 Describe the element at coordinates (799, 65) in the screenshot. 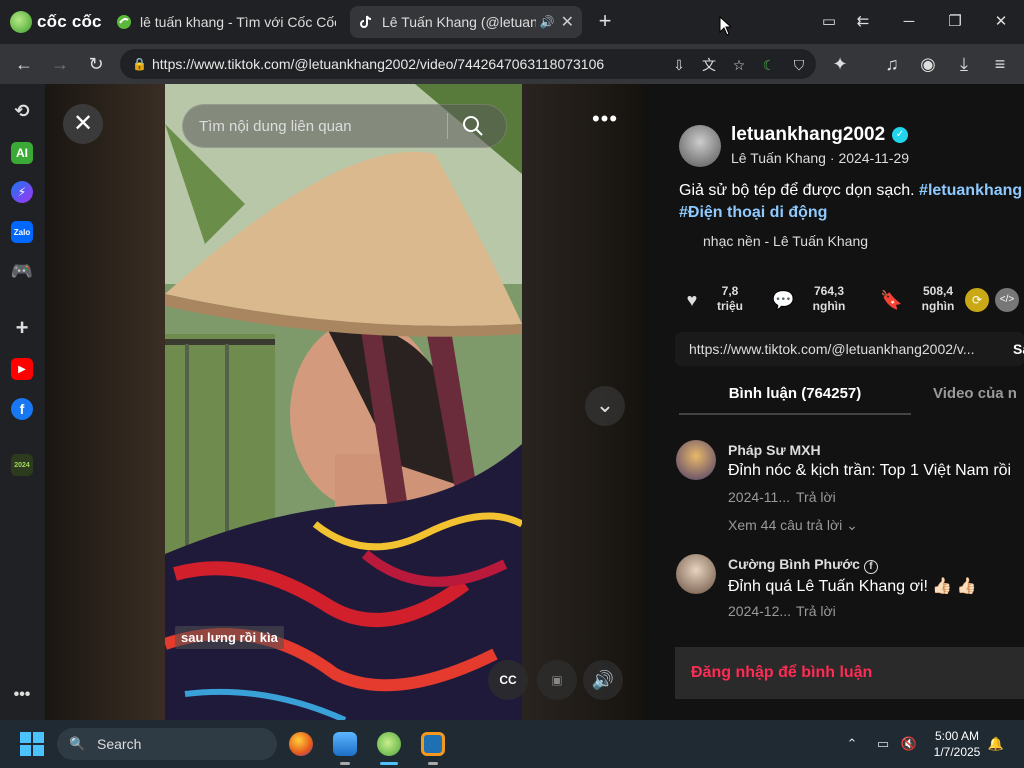

I see `shield-icon: ⛉` at that location.